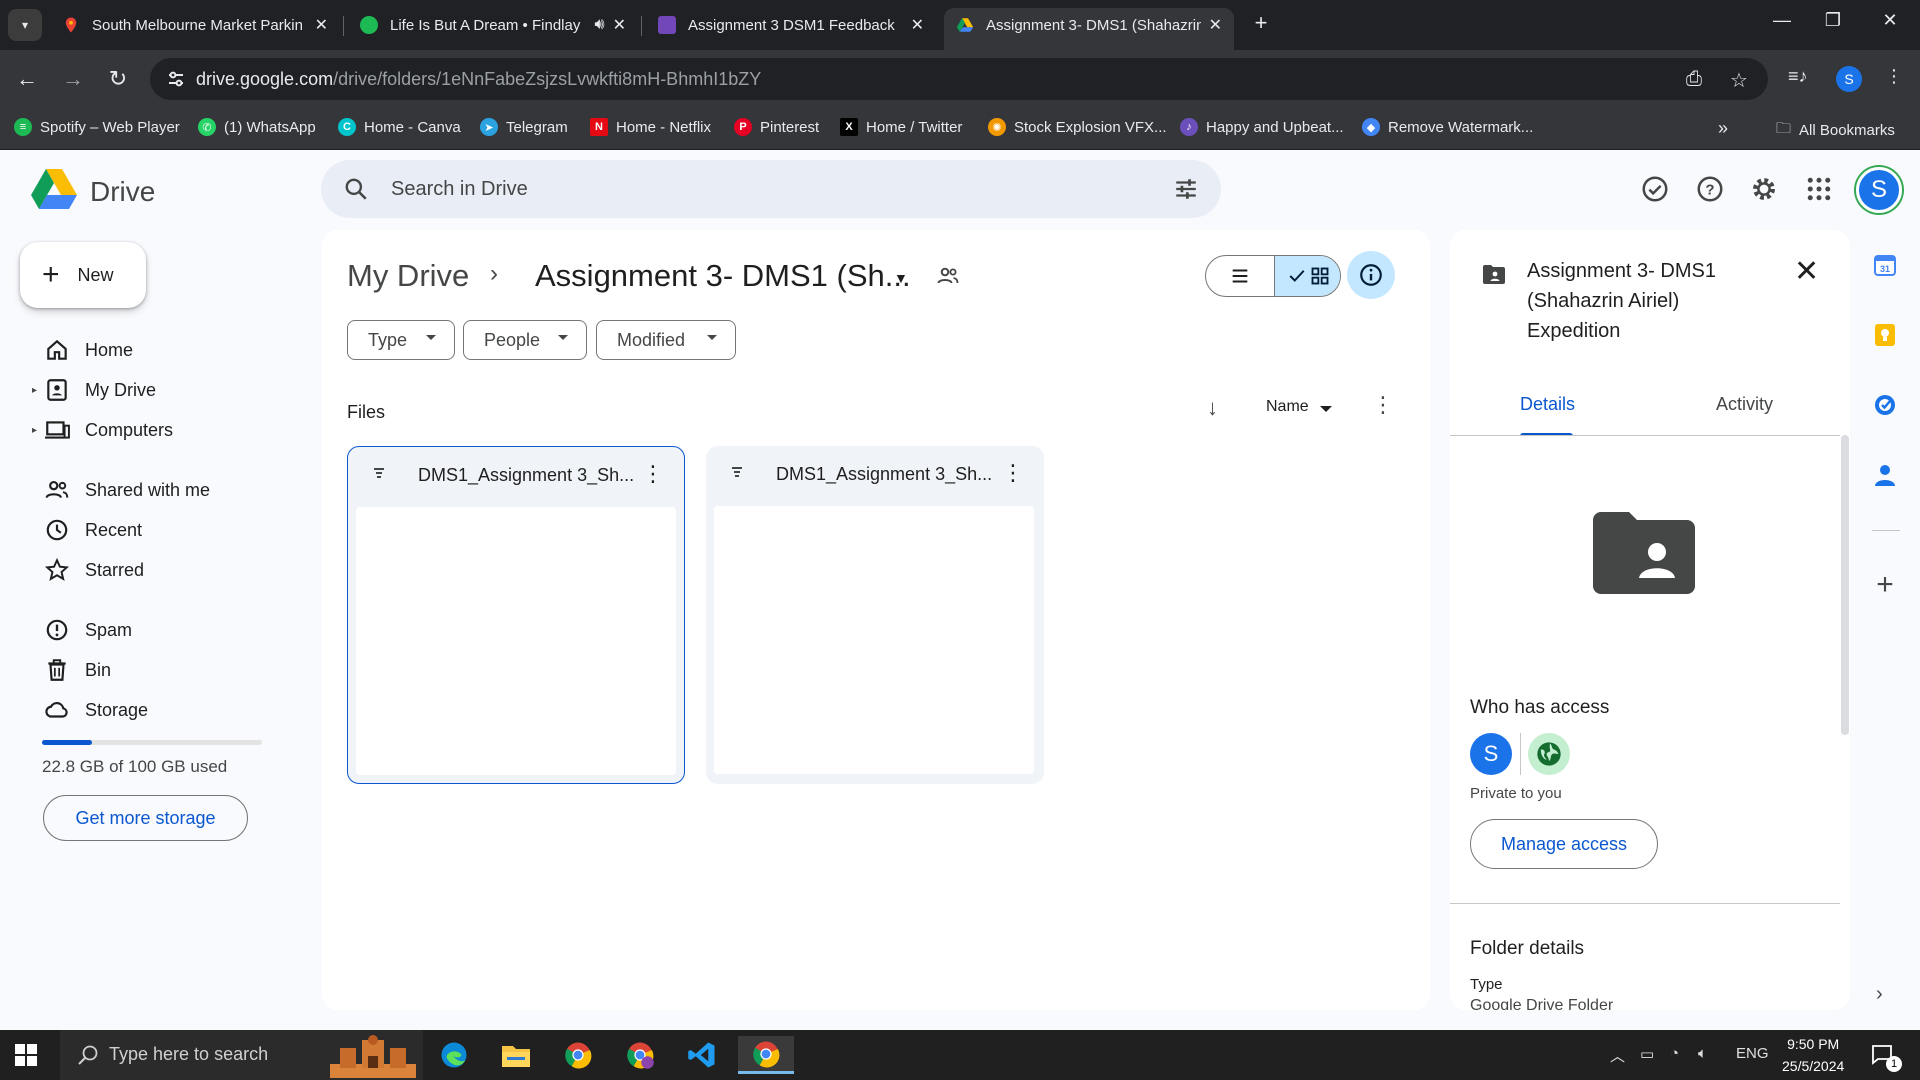  What do you see at coordinates (640, 1055) in the screenshot?
I see `chrome-profile-icon` at bounding box center [640, 1055].